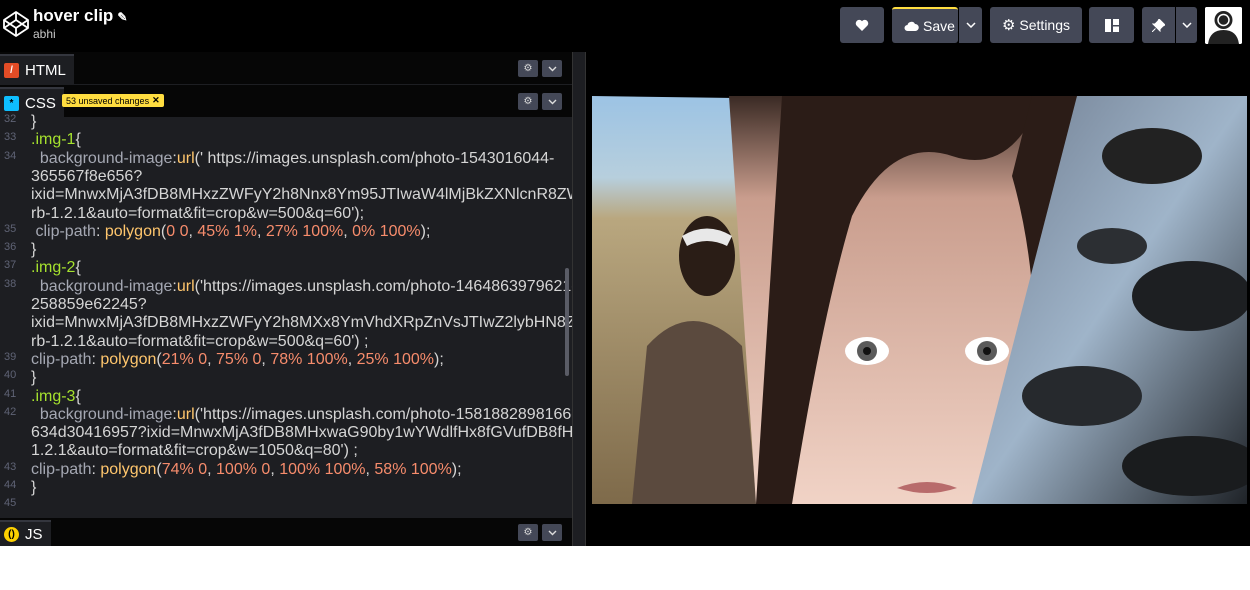  Describe the element at coordinates (45, 70) in the screenshot. I see `html-tab-label: HTML` at that location.